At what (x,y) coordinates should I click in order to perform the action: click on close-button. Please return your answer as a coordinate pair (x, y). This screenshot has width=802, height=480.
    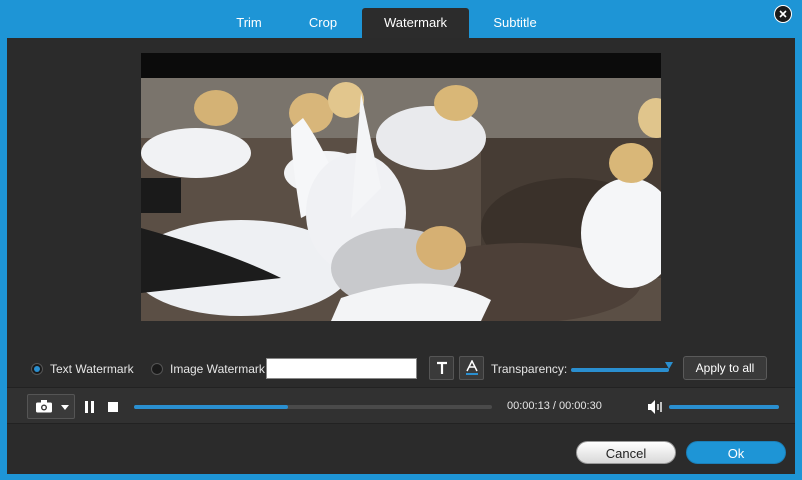
    Looking at the image, I should click on (783, 14).